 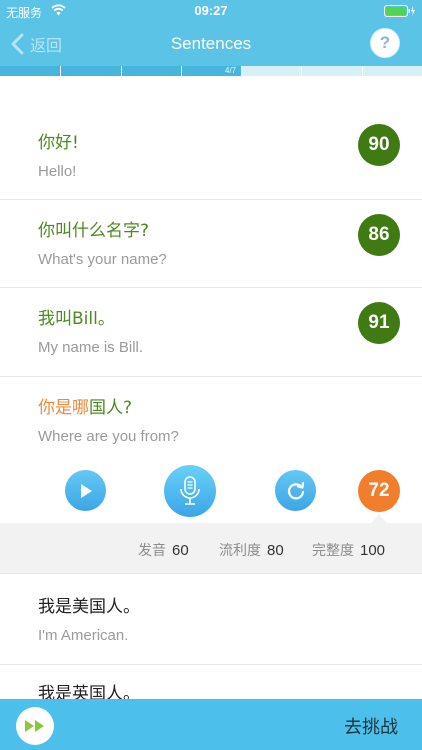 I want to click on bottom-bar: 去挑战, so click(x=211, y=724).